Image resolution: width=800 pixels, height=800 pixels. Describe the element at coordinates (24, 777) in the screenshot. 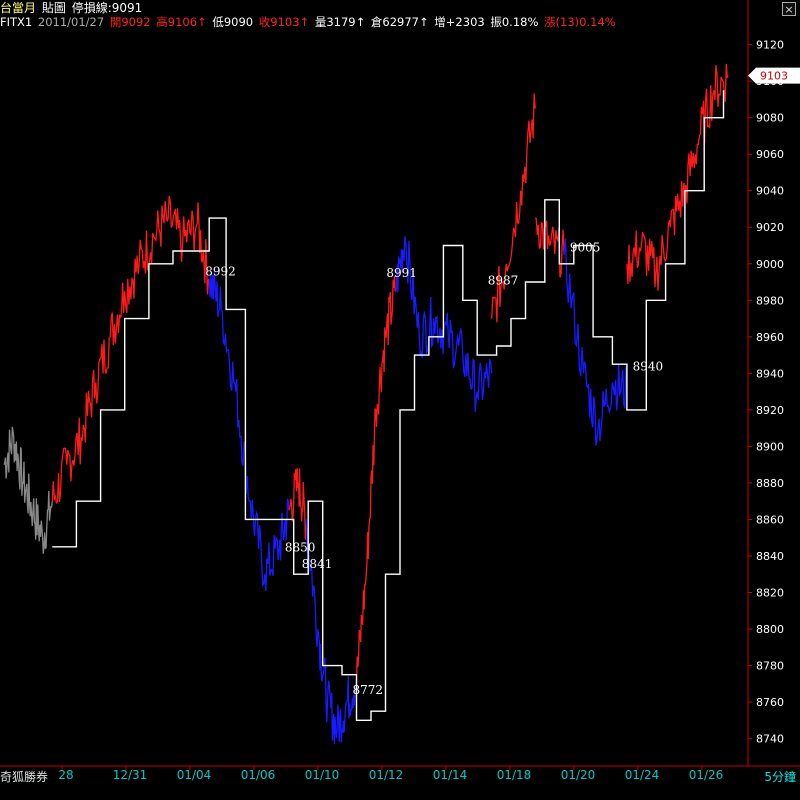

I see `brand-label: 奇狐勝券` at that location.